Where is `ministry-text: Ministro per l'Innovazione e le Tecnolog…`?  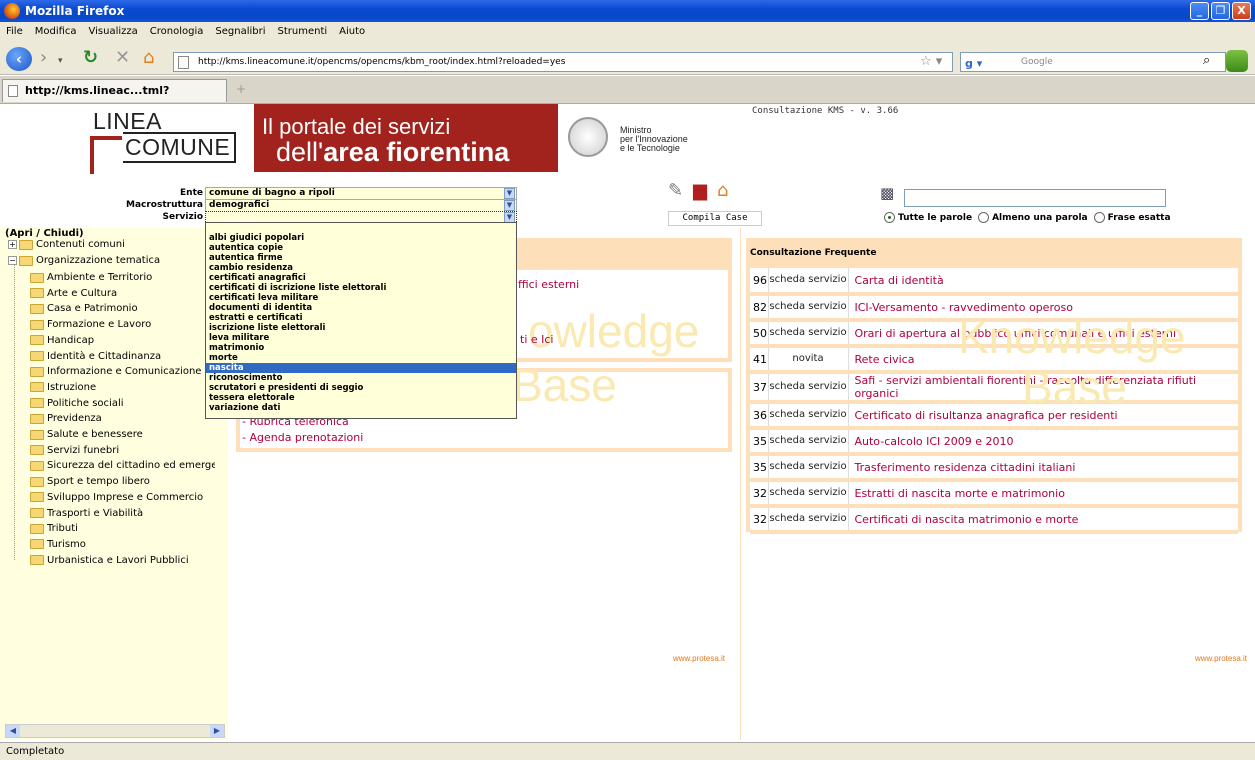 ministry-text: Ministro per l'Innovazione e le Tecnolog… is located at coordinates (654, 139).